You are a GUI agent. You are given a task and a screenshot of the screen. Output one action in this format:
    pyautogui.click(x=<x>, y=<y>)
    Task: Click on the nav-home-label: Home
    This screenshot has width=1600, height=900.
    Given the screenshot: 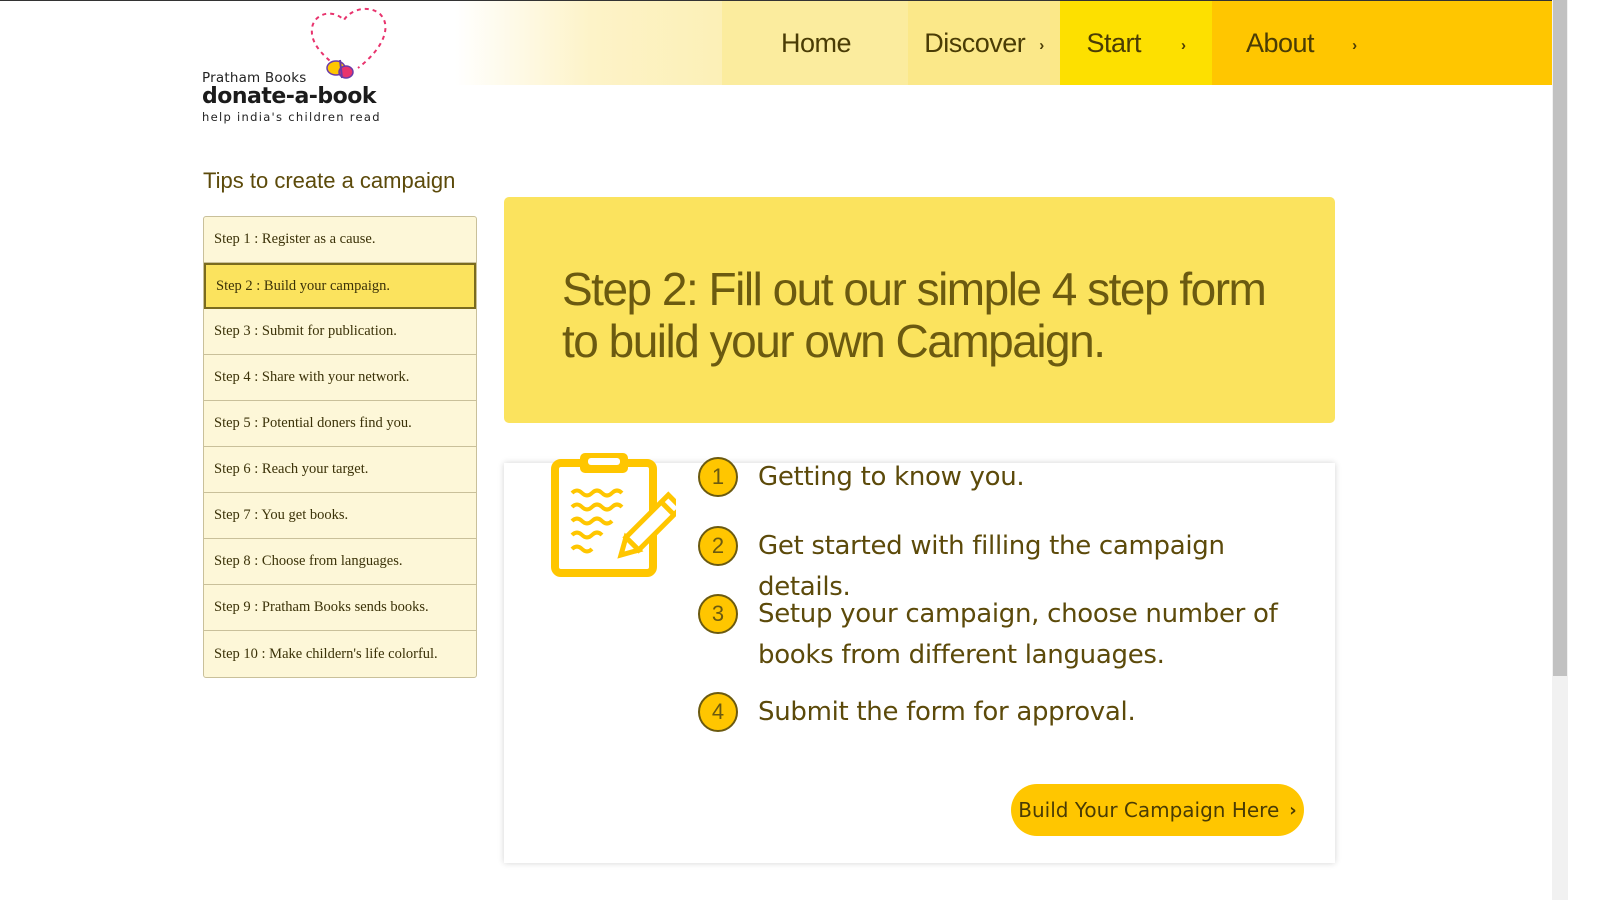 What is the action you would take?
    pyautogui.click(x=816, y=42)
    